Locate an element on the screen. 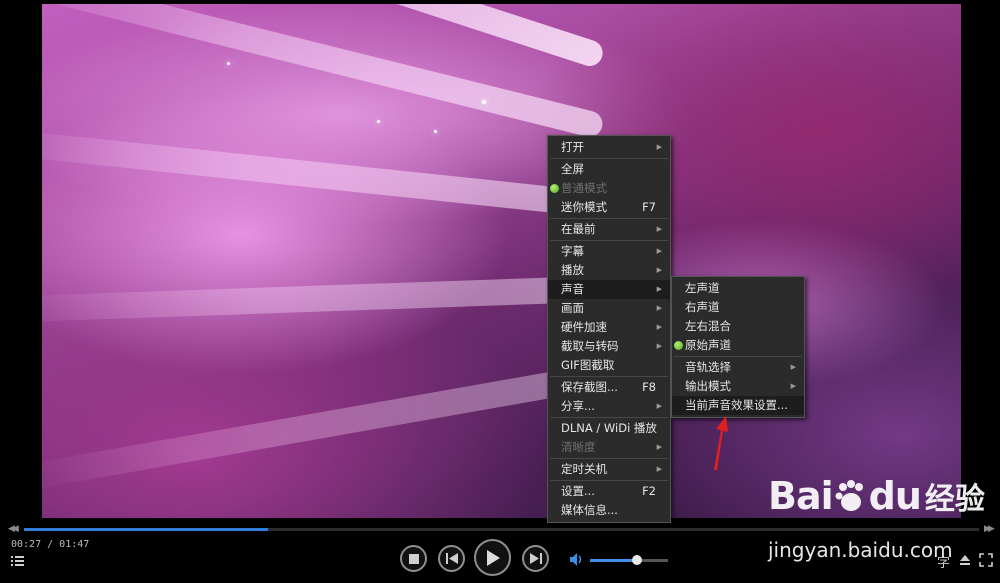 This screenshot has height=583, width=1000. play-button is located at coordinates (492, 557).